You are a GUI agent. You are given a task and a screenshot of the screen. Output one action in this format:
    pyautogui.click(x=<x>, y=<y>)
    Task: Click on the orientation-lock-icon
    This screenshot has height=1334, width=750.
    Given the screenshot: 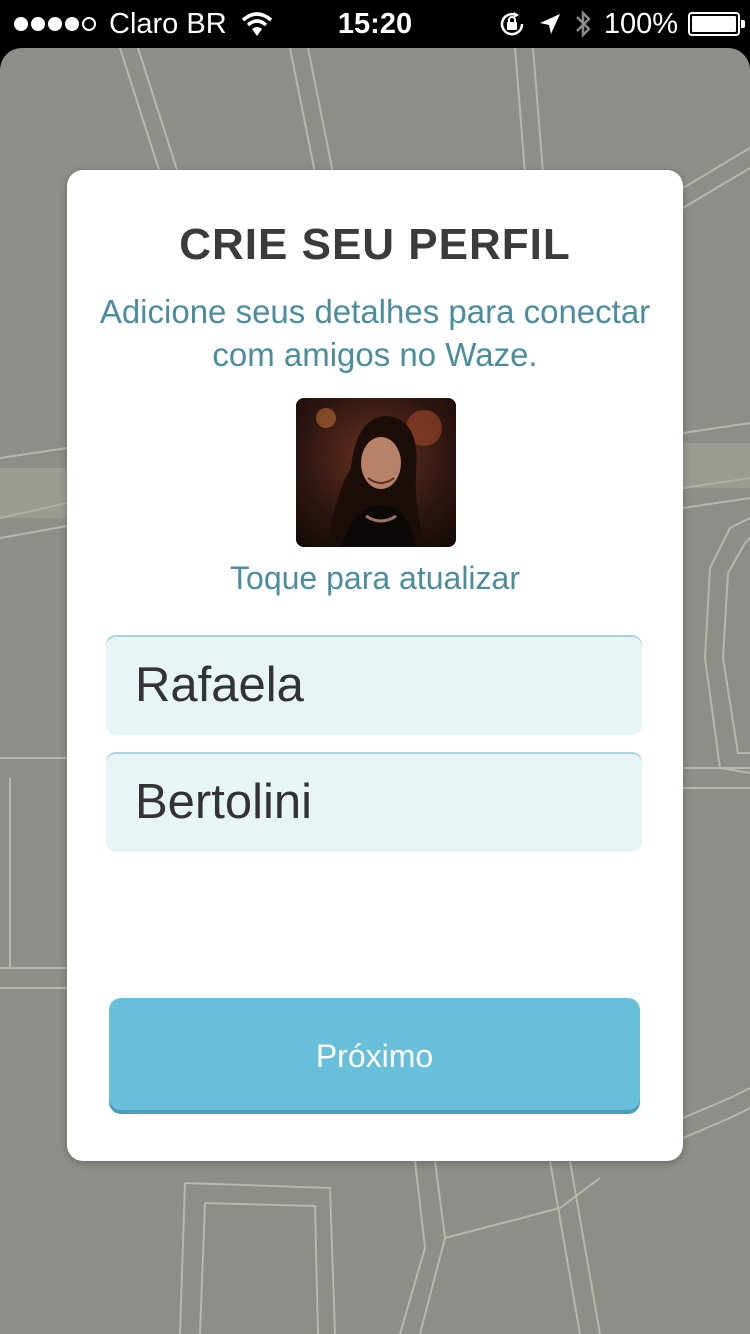 What is the action you would take?
    pyautogui.click(x=512, y=24)
    